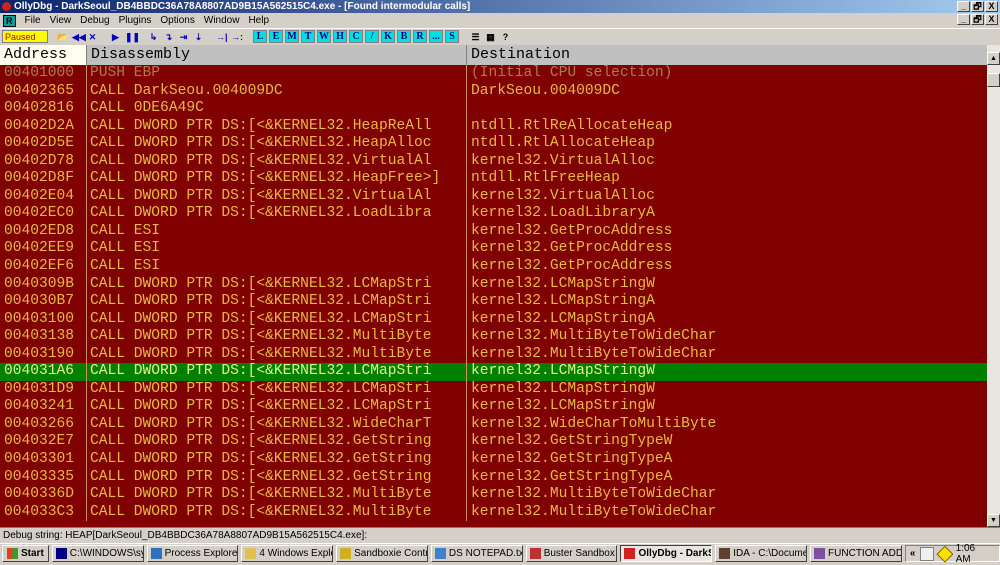 This screenshot has width=1000, height=565. I want to click on address-cell: 00403301, so click(43, 460).